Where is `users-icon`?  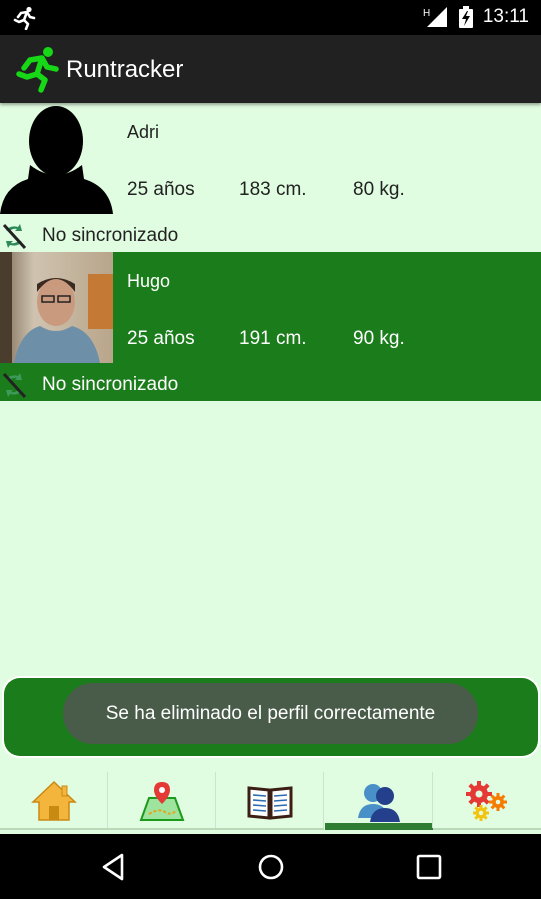
users-icon is located at coordinates (379, 803).